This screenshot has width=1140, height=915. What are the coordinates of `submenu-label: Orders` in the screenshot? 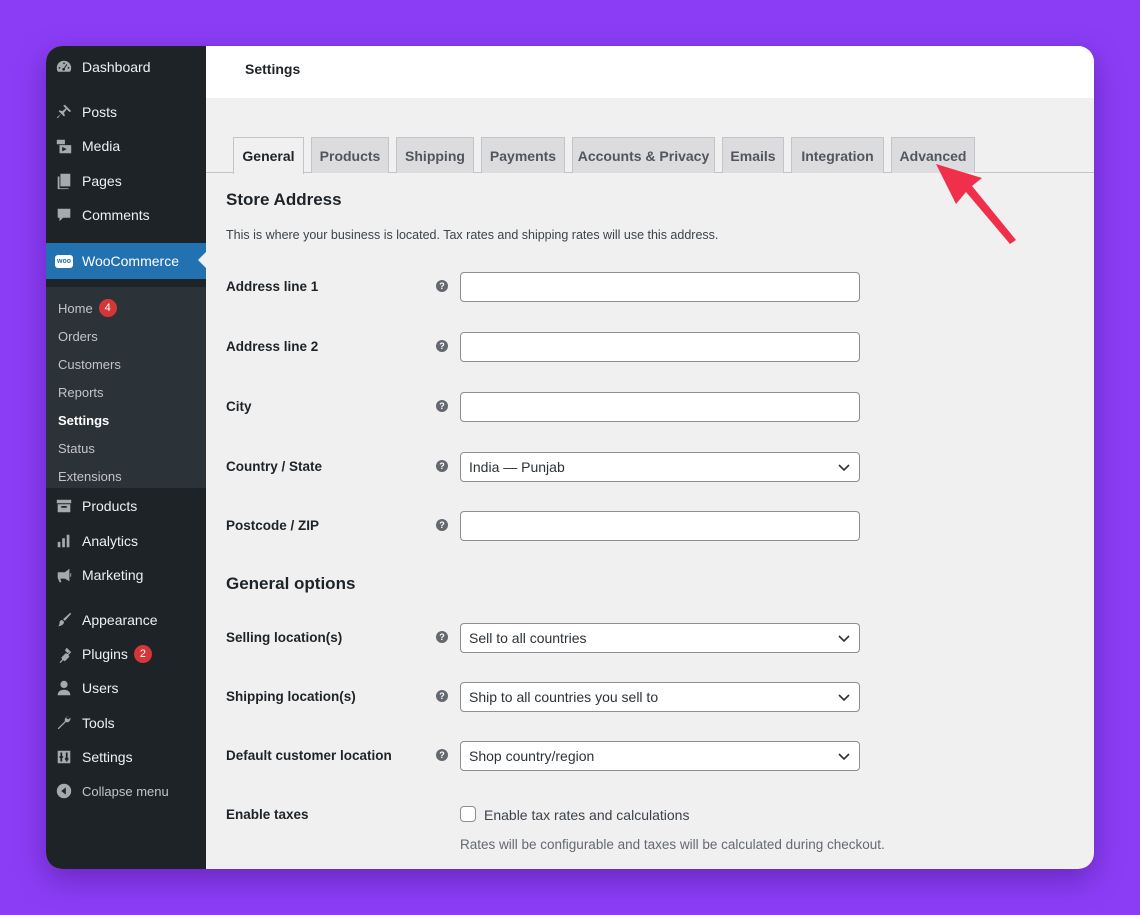 It's located at (78, 336).